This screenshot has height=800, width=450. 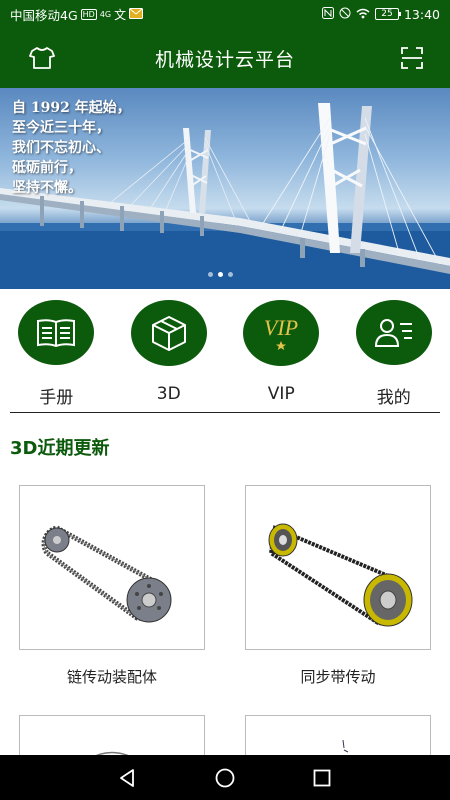 What do you see at coordinates (225, 14) in the screenshot?
I see `status-bar: 中国移动4G HD 4G 文 25 13:40` at bounding box center [225, 14].